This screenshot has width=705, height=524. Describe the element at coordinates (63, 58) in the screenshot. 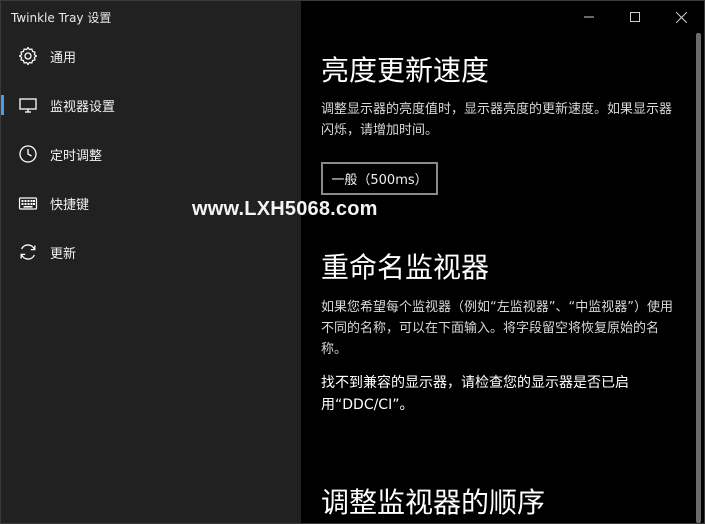

I see `sidebar-item-label: 通用` at that location.